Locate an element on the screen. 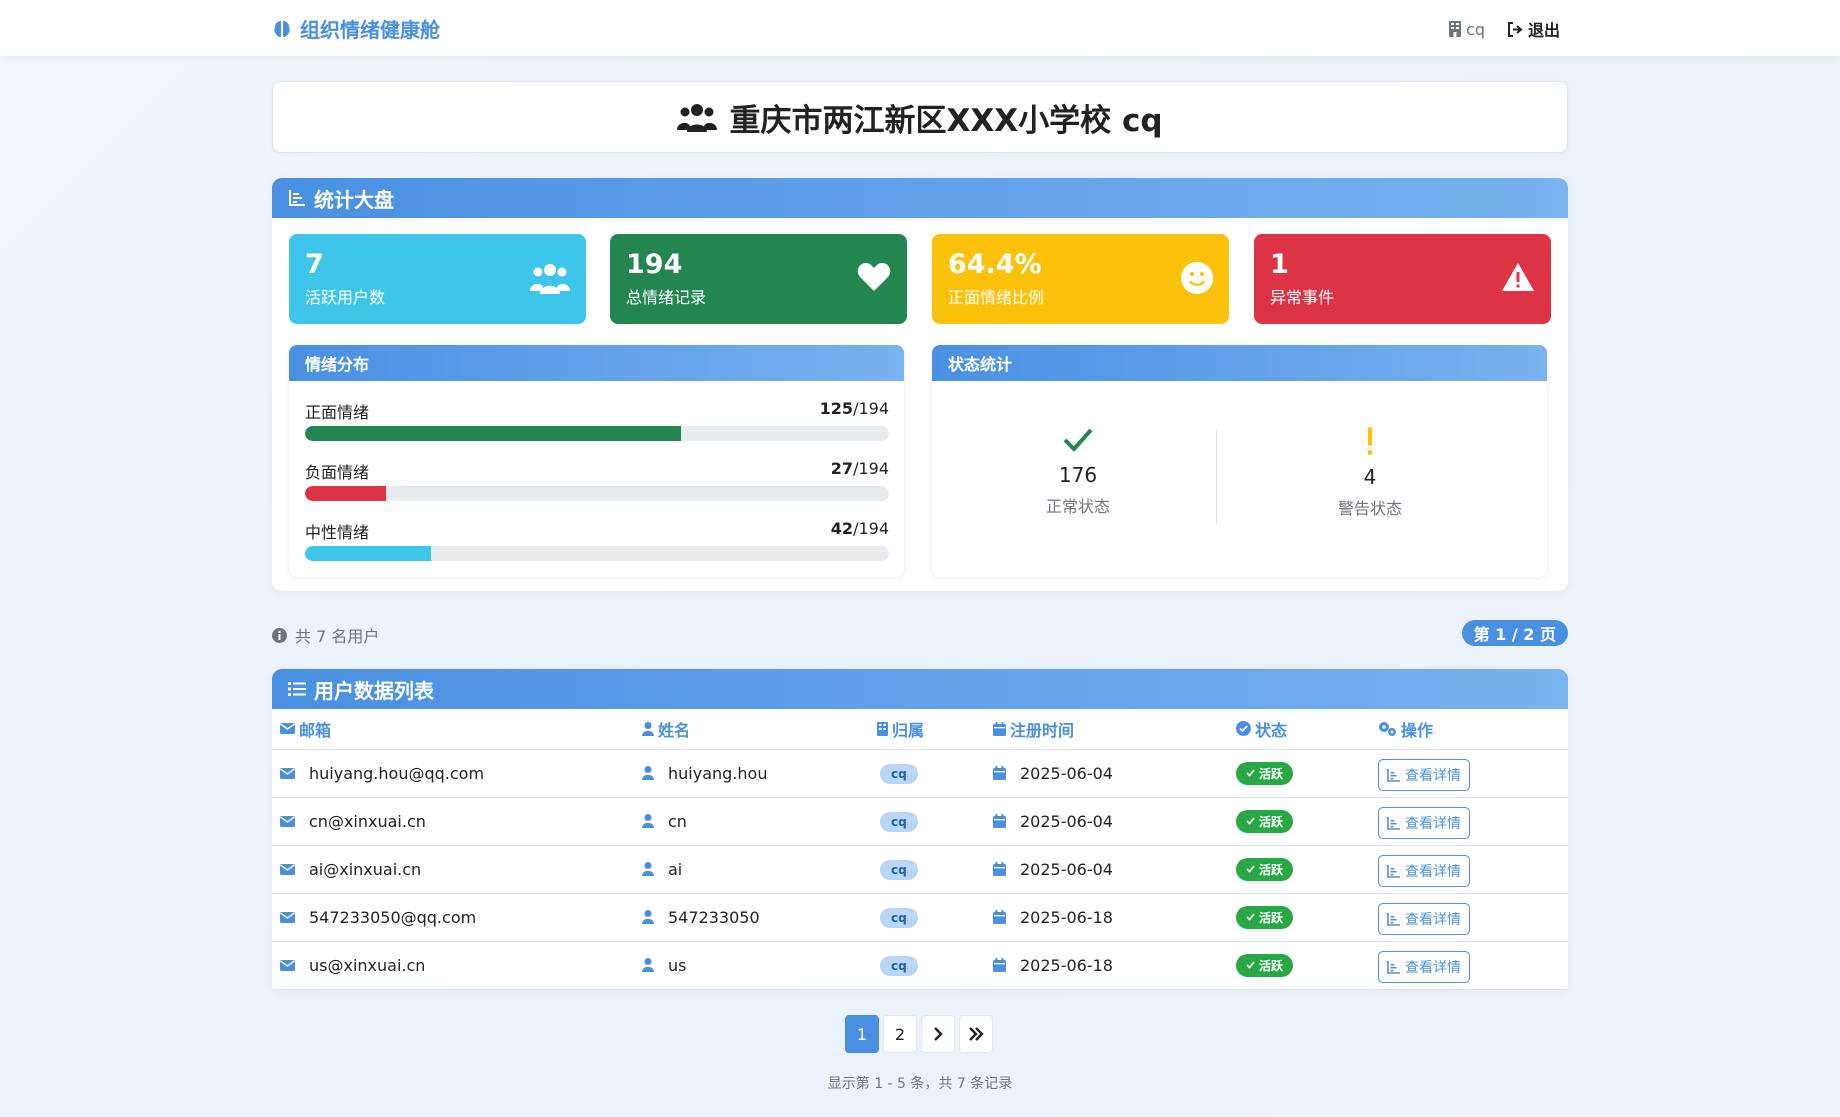 This screenshot has height=1117, width=1840. check-circle-icon is located at coordinates (1243, 729).